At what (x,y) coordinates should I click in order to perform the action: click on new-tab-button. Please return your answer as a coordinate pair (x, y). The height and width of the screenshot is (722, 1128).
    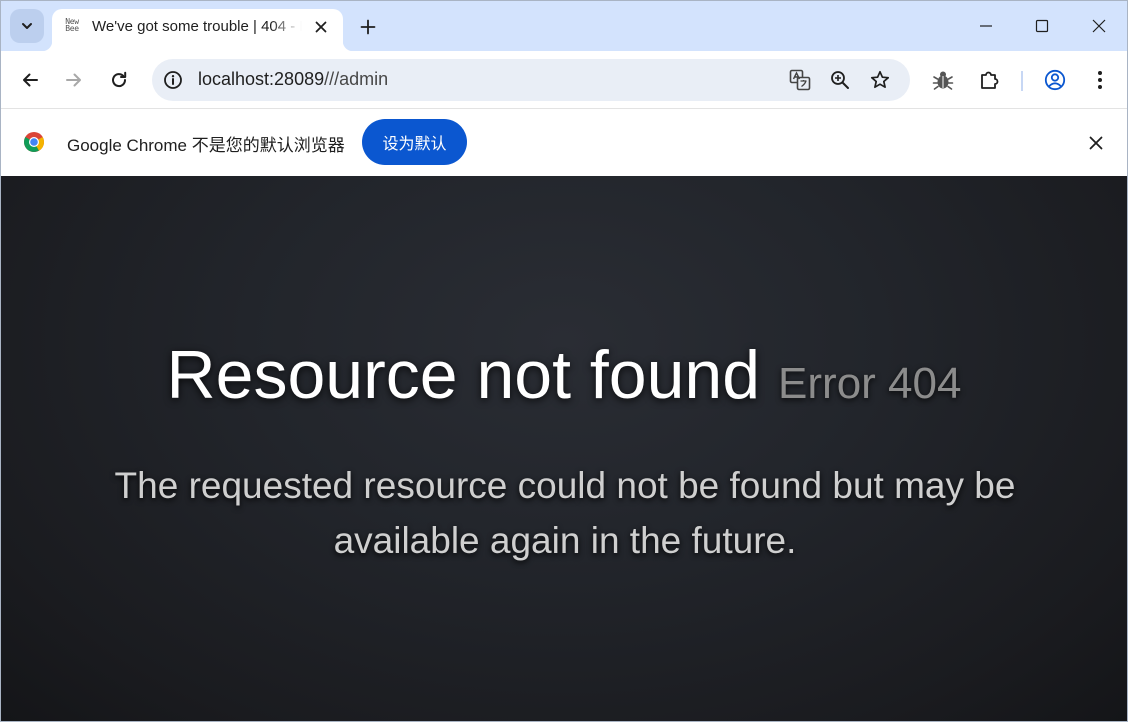
    Looking at the image, I should click on (368, 27).